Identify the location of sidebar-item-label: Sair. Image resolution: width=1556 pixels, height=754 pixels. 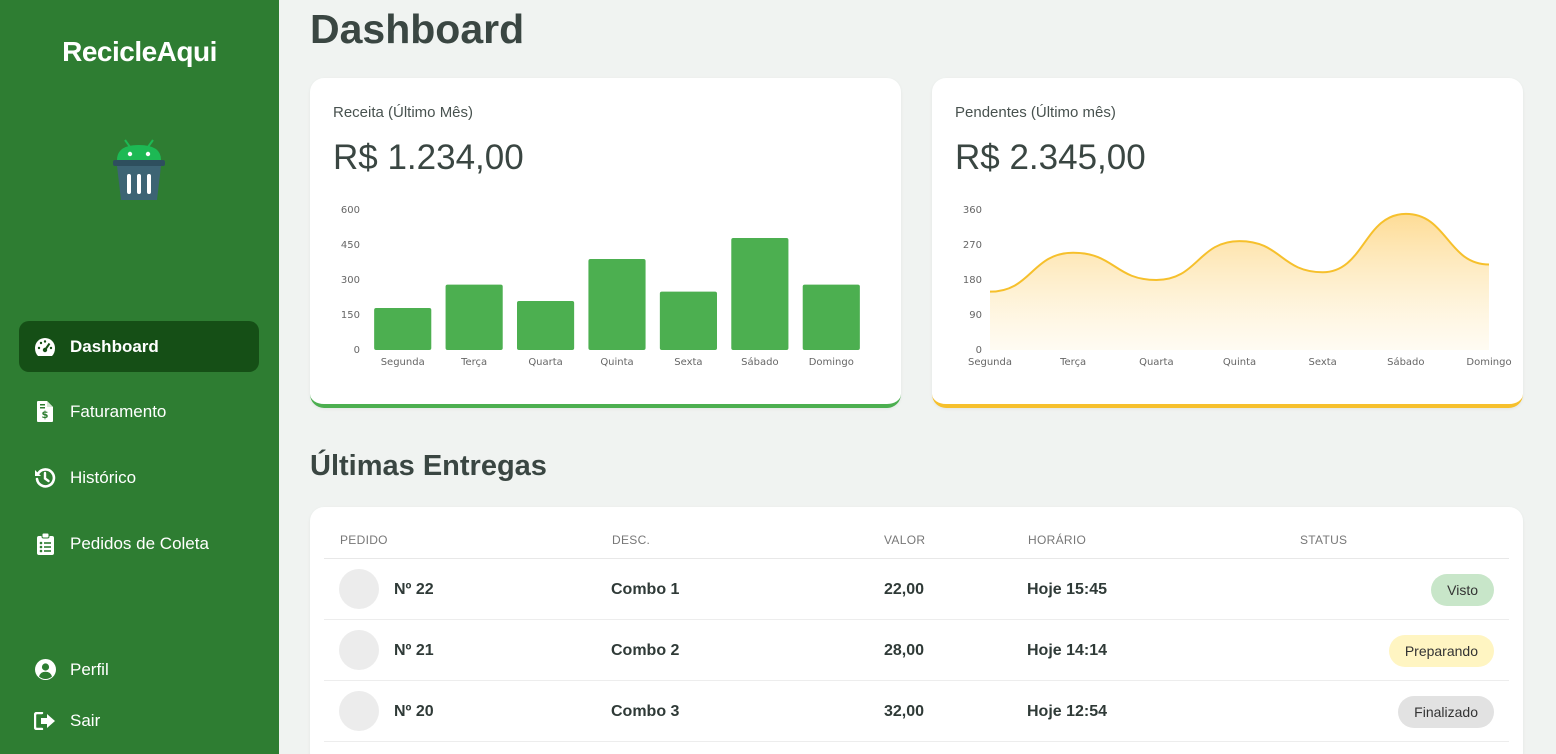
(85, 720).